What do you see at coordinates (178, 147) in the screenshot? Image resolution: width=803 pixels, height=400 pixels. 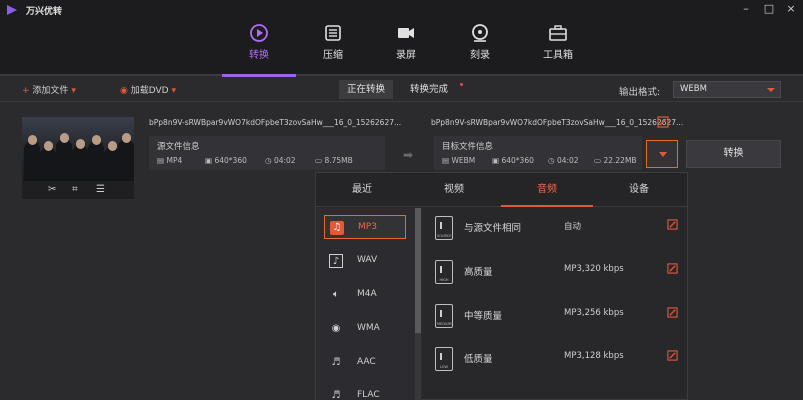 I see `source-info-title: 源文件信息` at bounding box center [178, 147].